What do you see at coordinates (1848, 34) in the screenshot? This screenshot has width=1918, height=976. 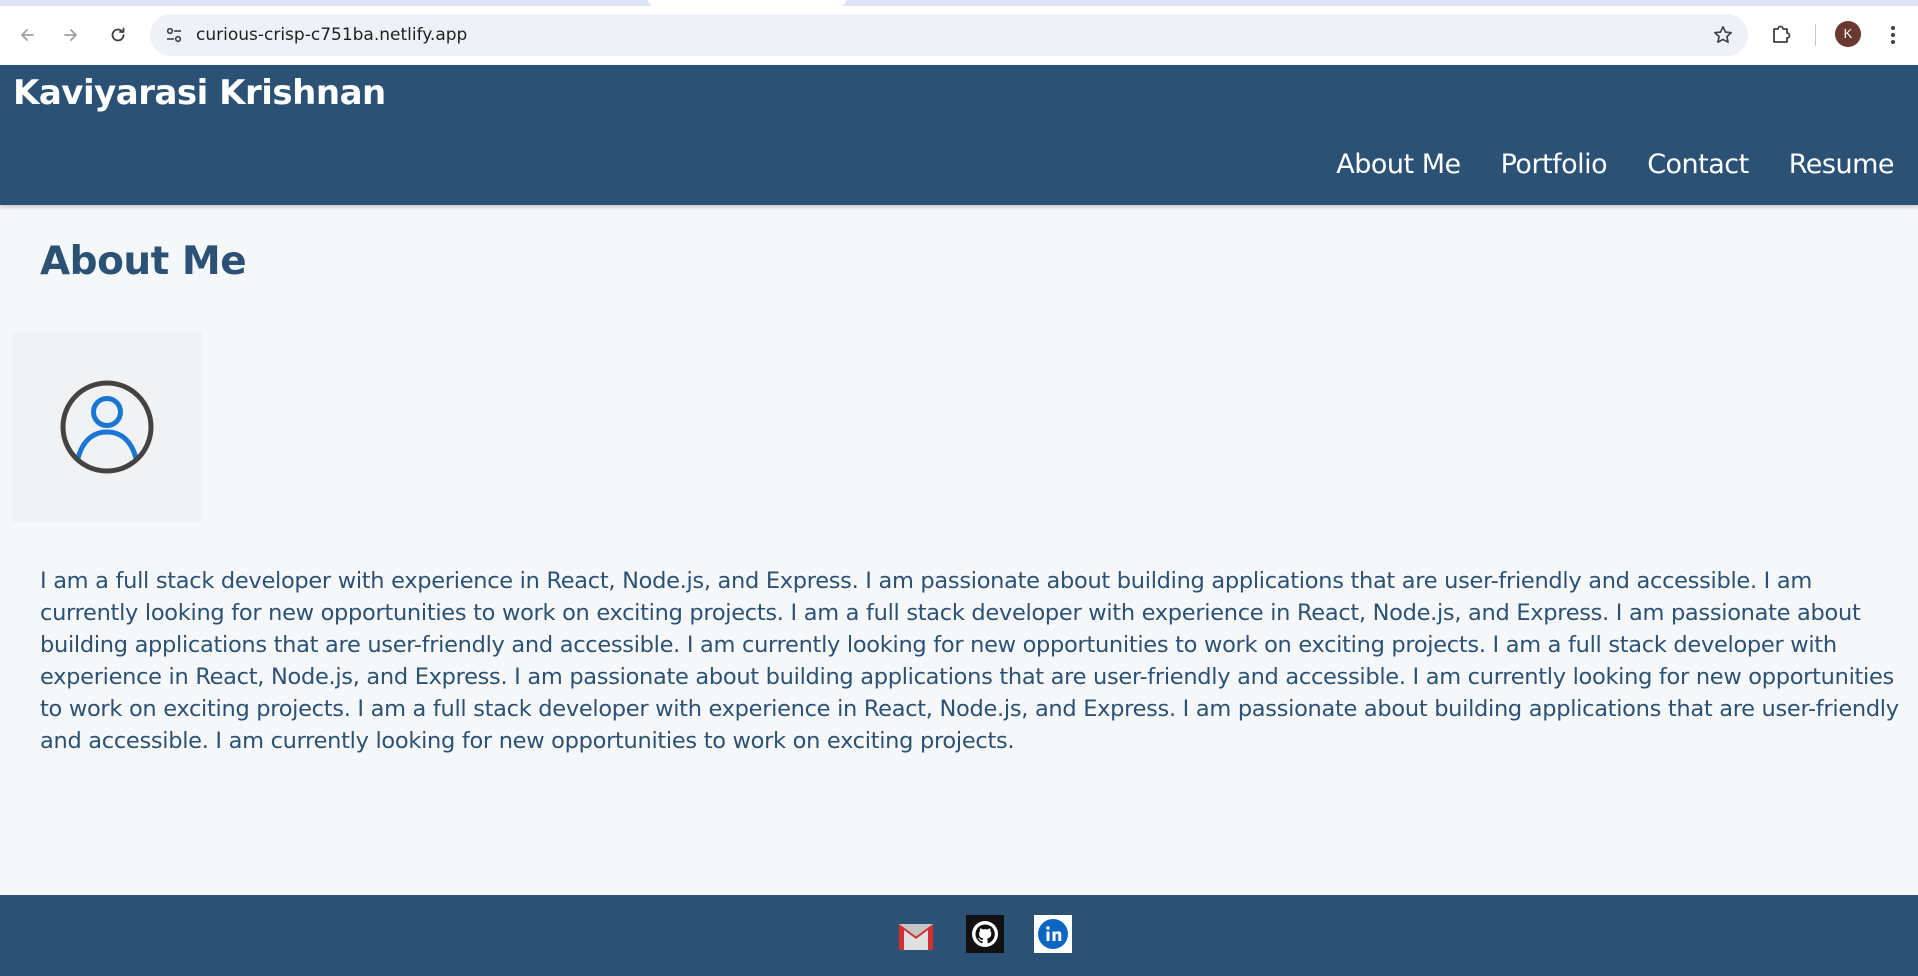 I see `profile-avatar: K` at bounding box center [1848, 34].